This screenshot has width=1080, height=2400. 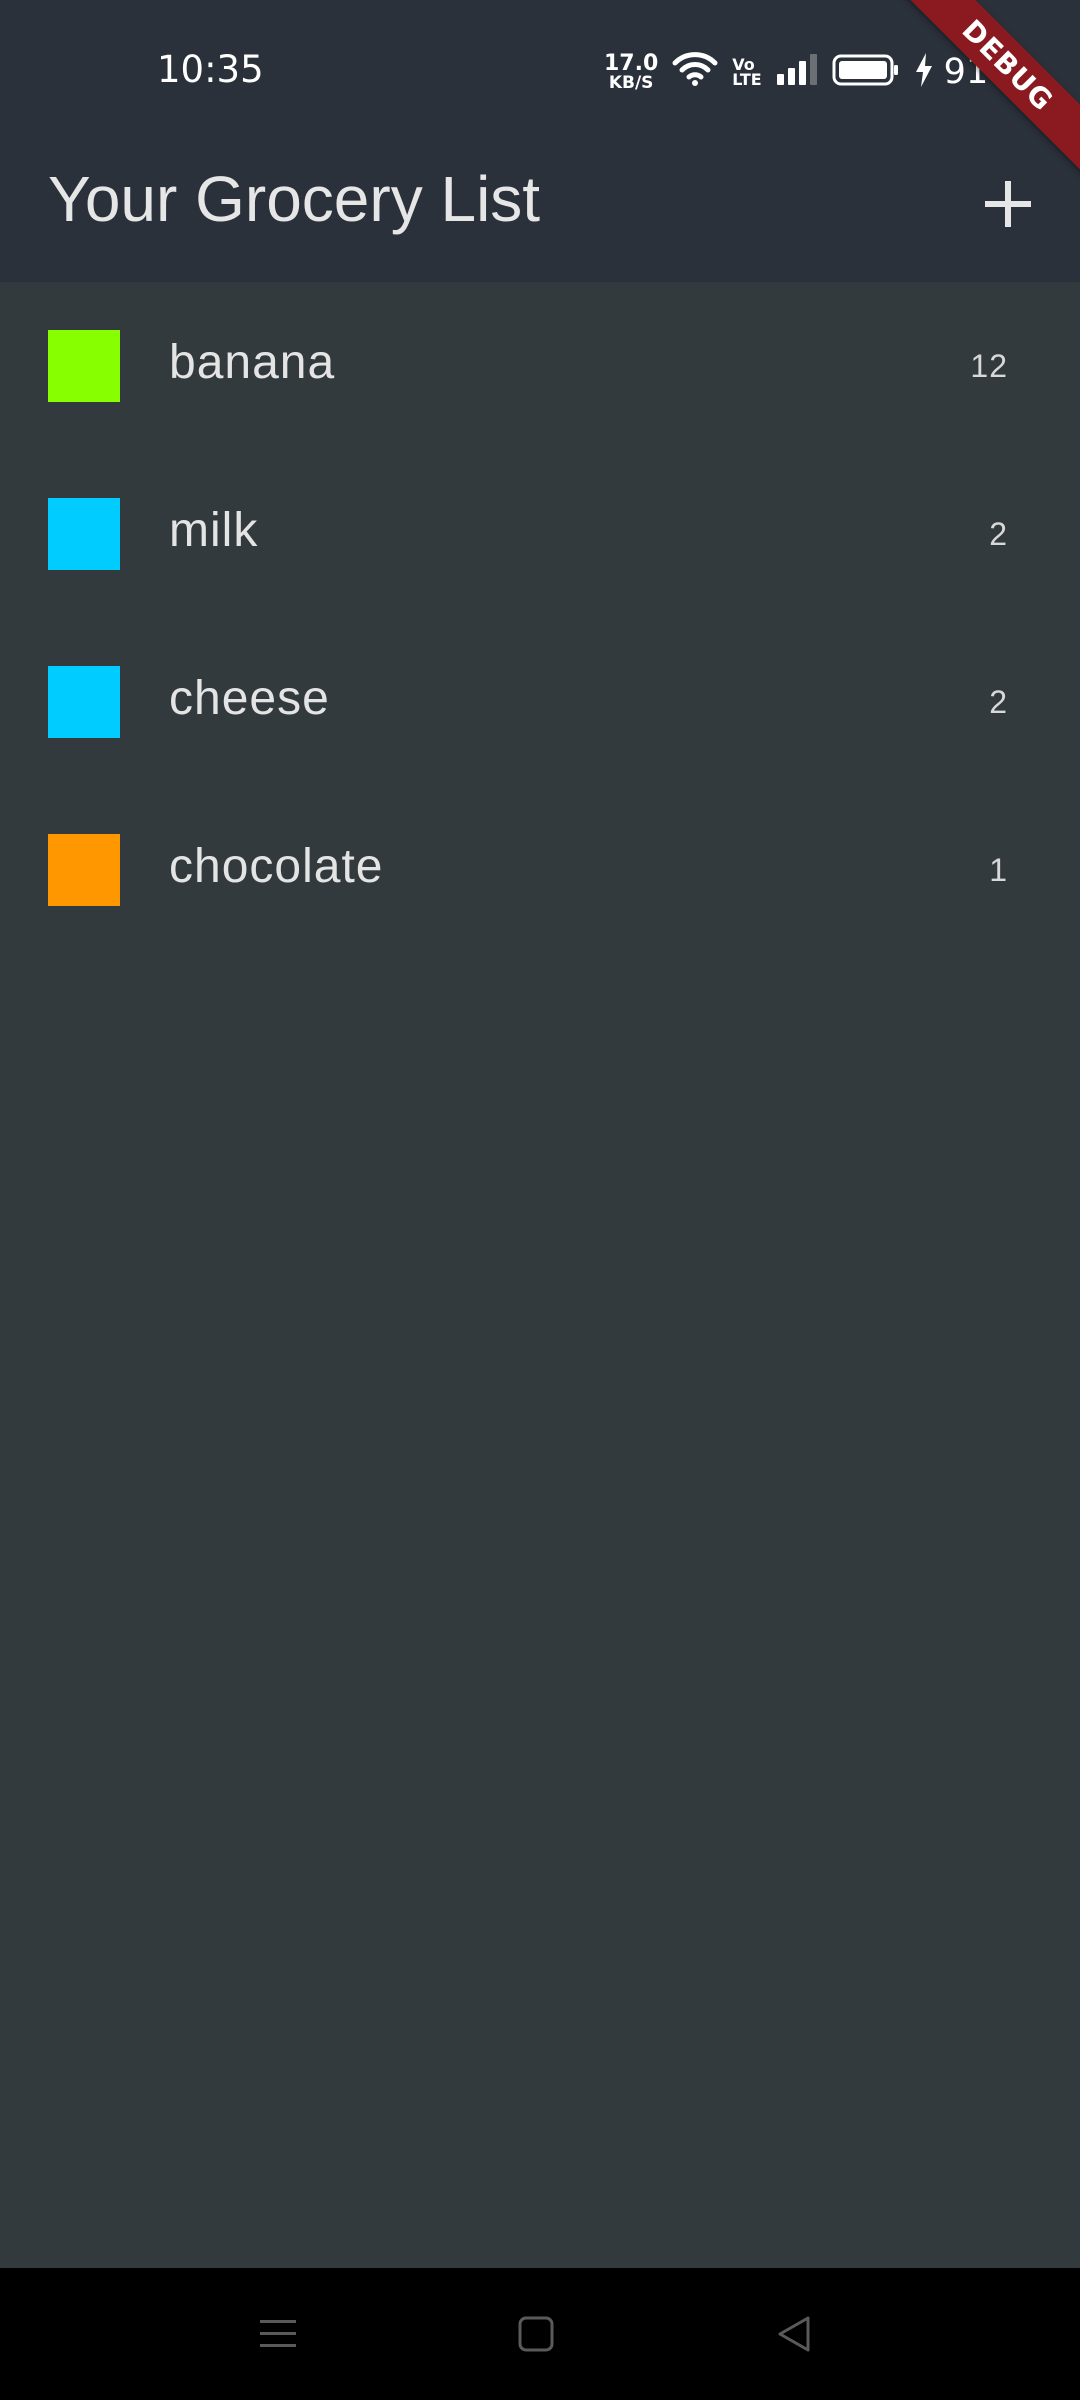 What do you see at coordinates (276, 866) in the screenshot?
I see `item-name: chocolate` at bounding box center [276, 866].